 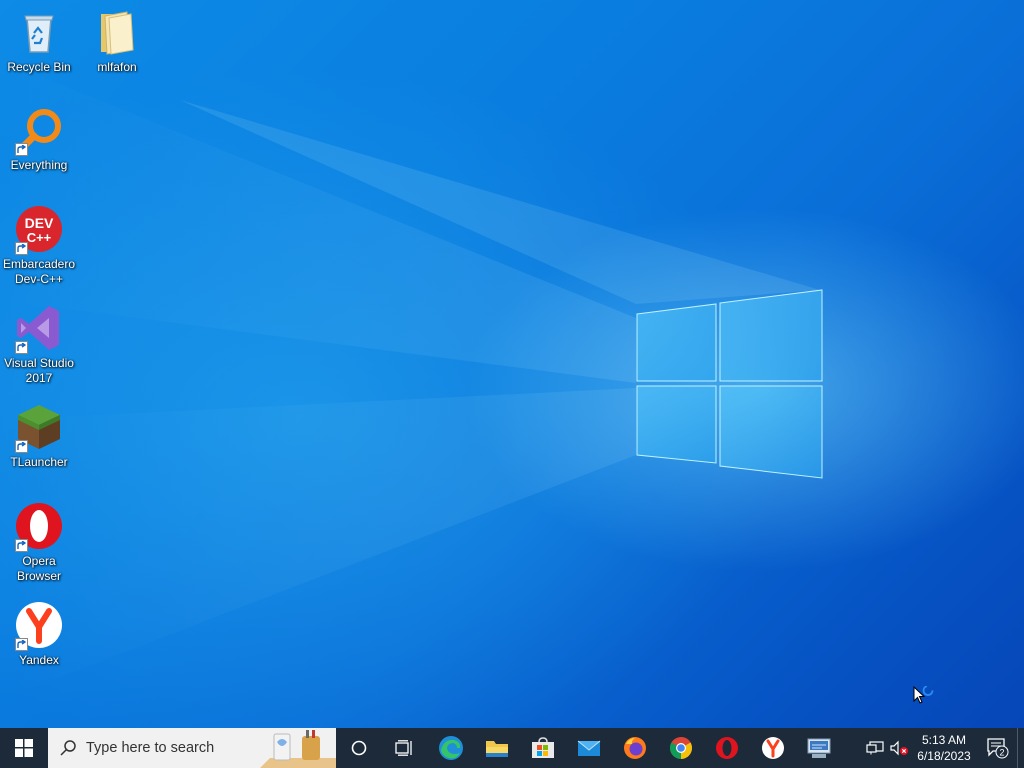 I want to click on firefox-icon, so click(x=635, y=748).